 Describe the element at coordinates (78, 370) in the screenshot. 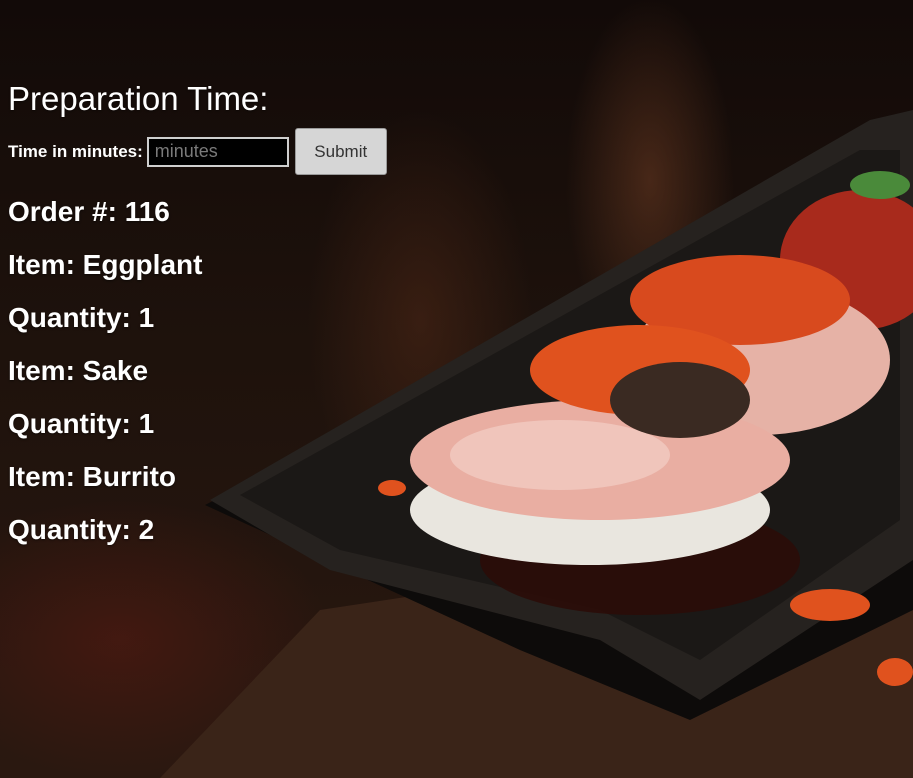

I see `order-item: Item: Sake` at that location.